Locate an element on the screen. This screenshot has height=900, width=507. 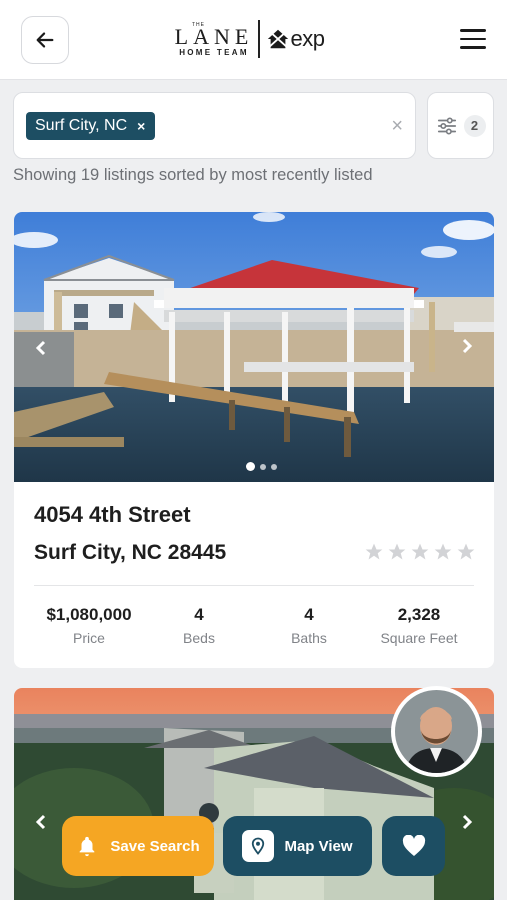
back-button is located at coordinates (45, 40).